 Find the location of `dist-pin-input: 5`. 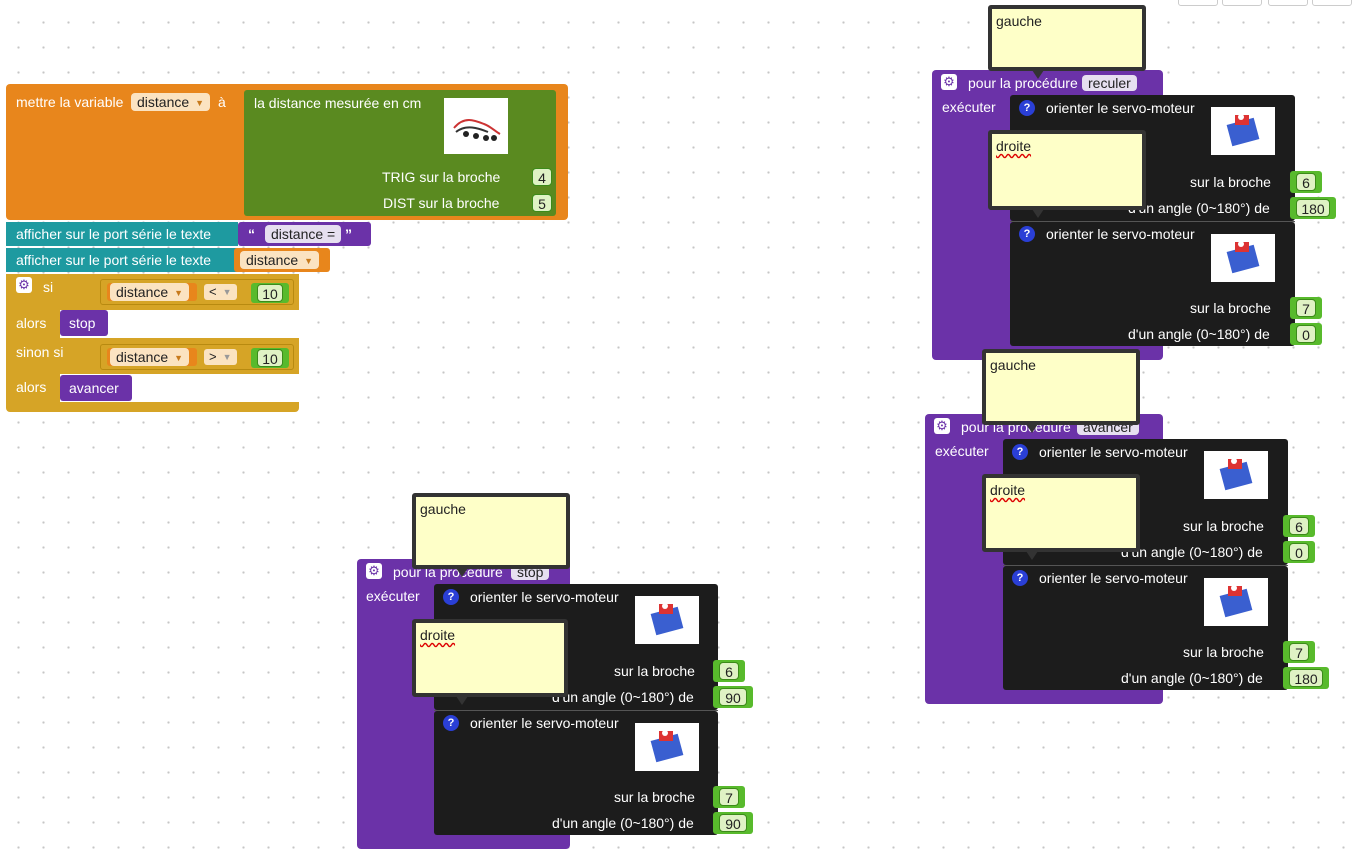

dist-pin-input: 5 is located at coordinates (542, 203).